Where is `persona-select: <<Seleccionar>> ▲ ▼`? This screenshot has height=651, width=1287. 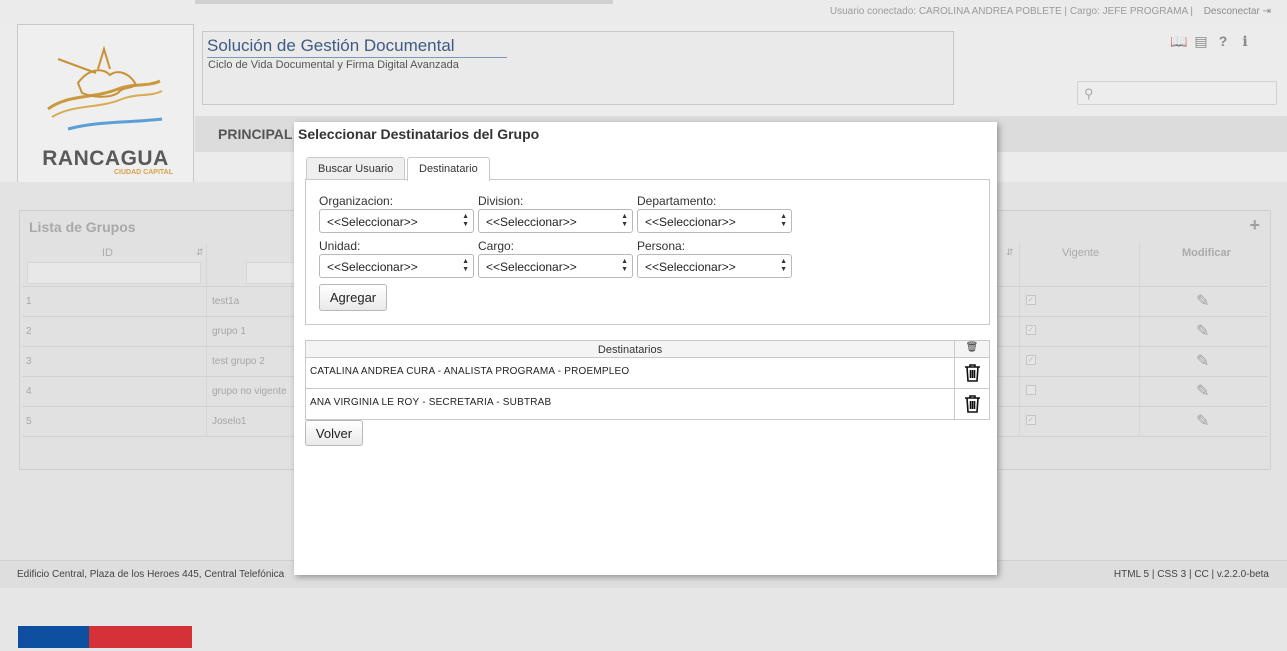 persona-select: <<Seleccionar>> ▲ ▼ is located at coordinates (714, 266).